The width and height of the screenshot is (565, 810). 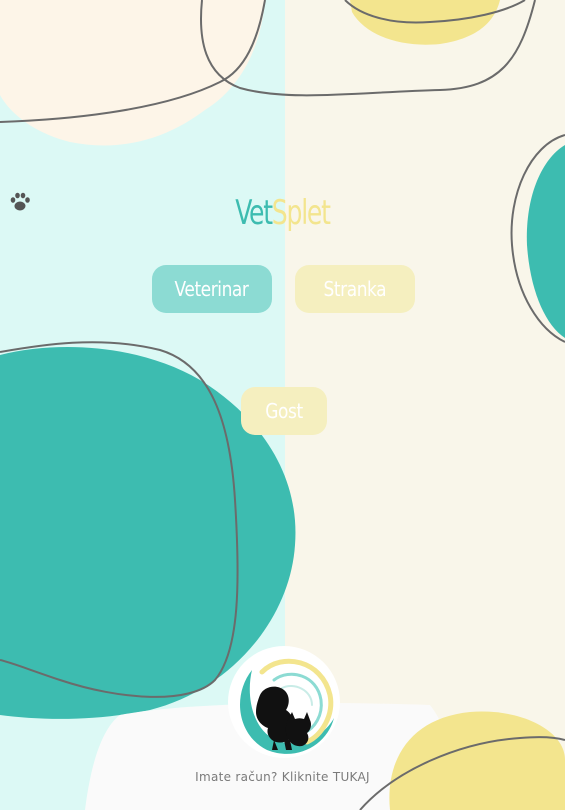 I want to click on gost-button: Gost, so click(x=284, y=411).